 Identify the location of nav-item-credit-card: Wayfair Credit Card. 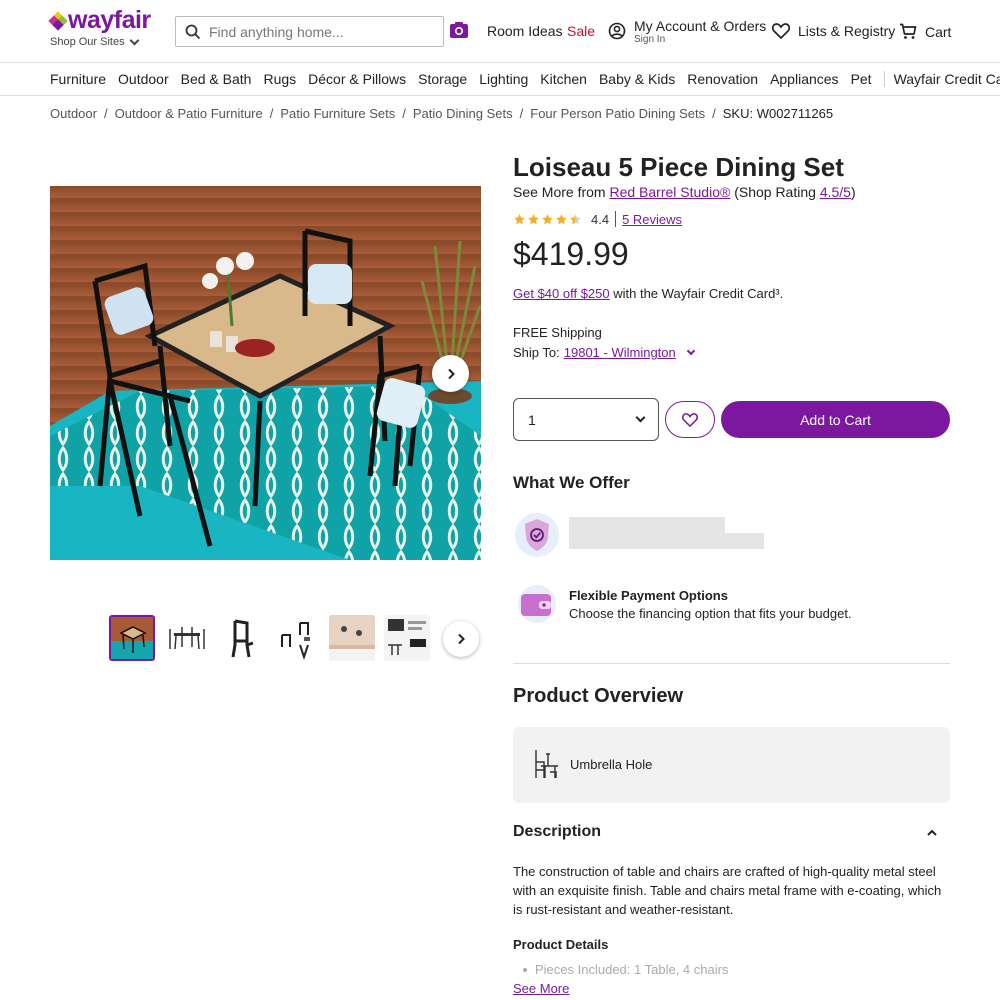
(947, 79).